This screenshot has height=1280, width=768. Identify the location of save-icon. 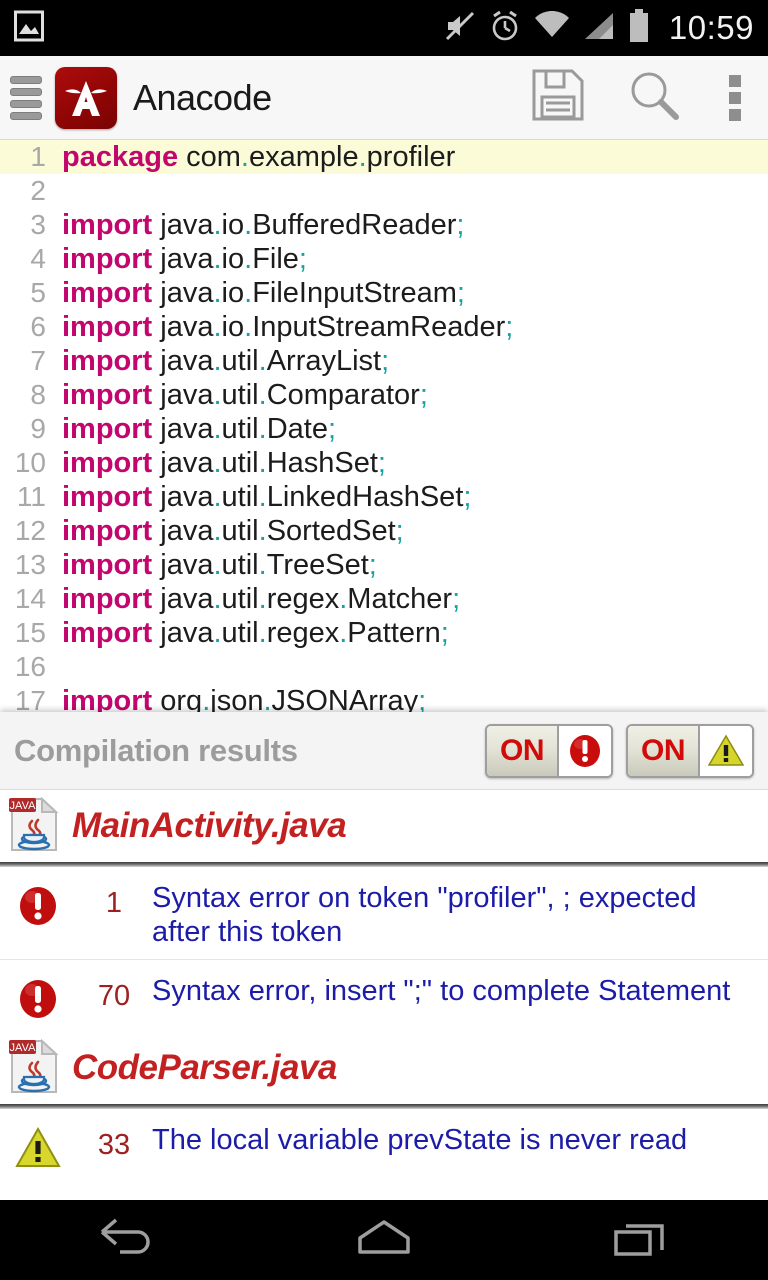
(558, 97).